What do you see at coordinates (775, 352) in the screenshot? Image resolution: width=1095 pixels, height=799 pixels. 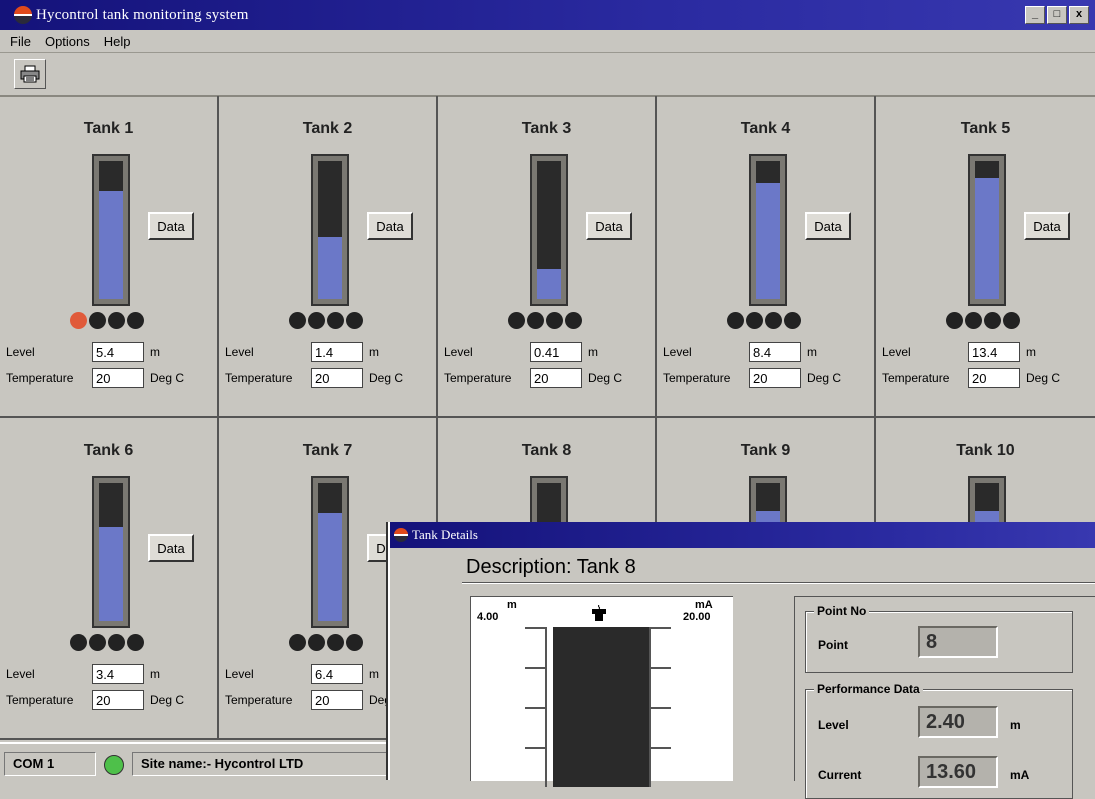 I see `level-input: 8.4` at bounding box center [775, 352].